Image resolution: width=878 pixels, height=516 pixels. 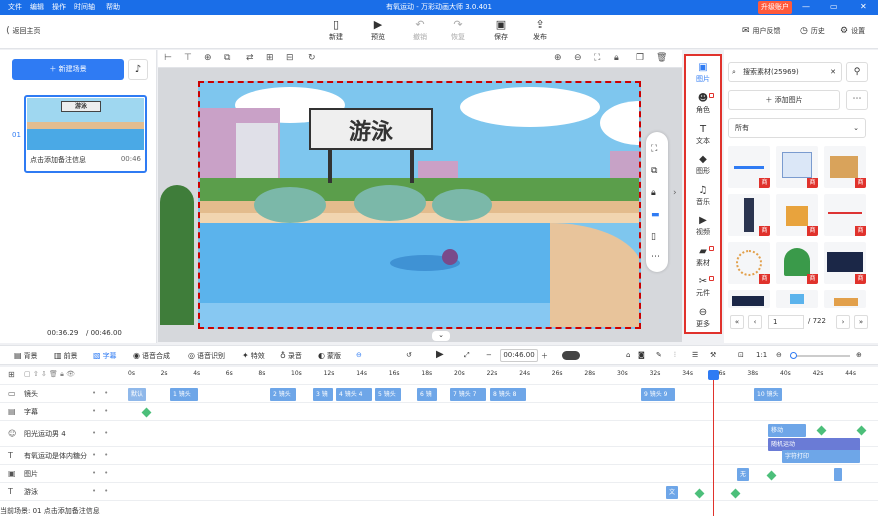 I want to click on lock-icon: 🔒︎, so click(x=616, y=58).